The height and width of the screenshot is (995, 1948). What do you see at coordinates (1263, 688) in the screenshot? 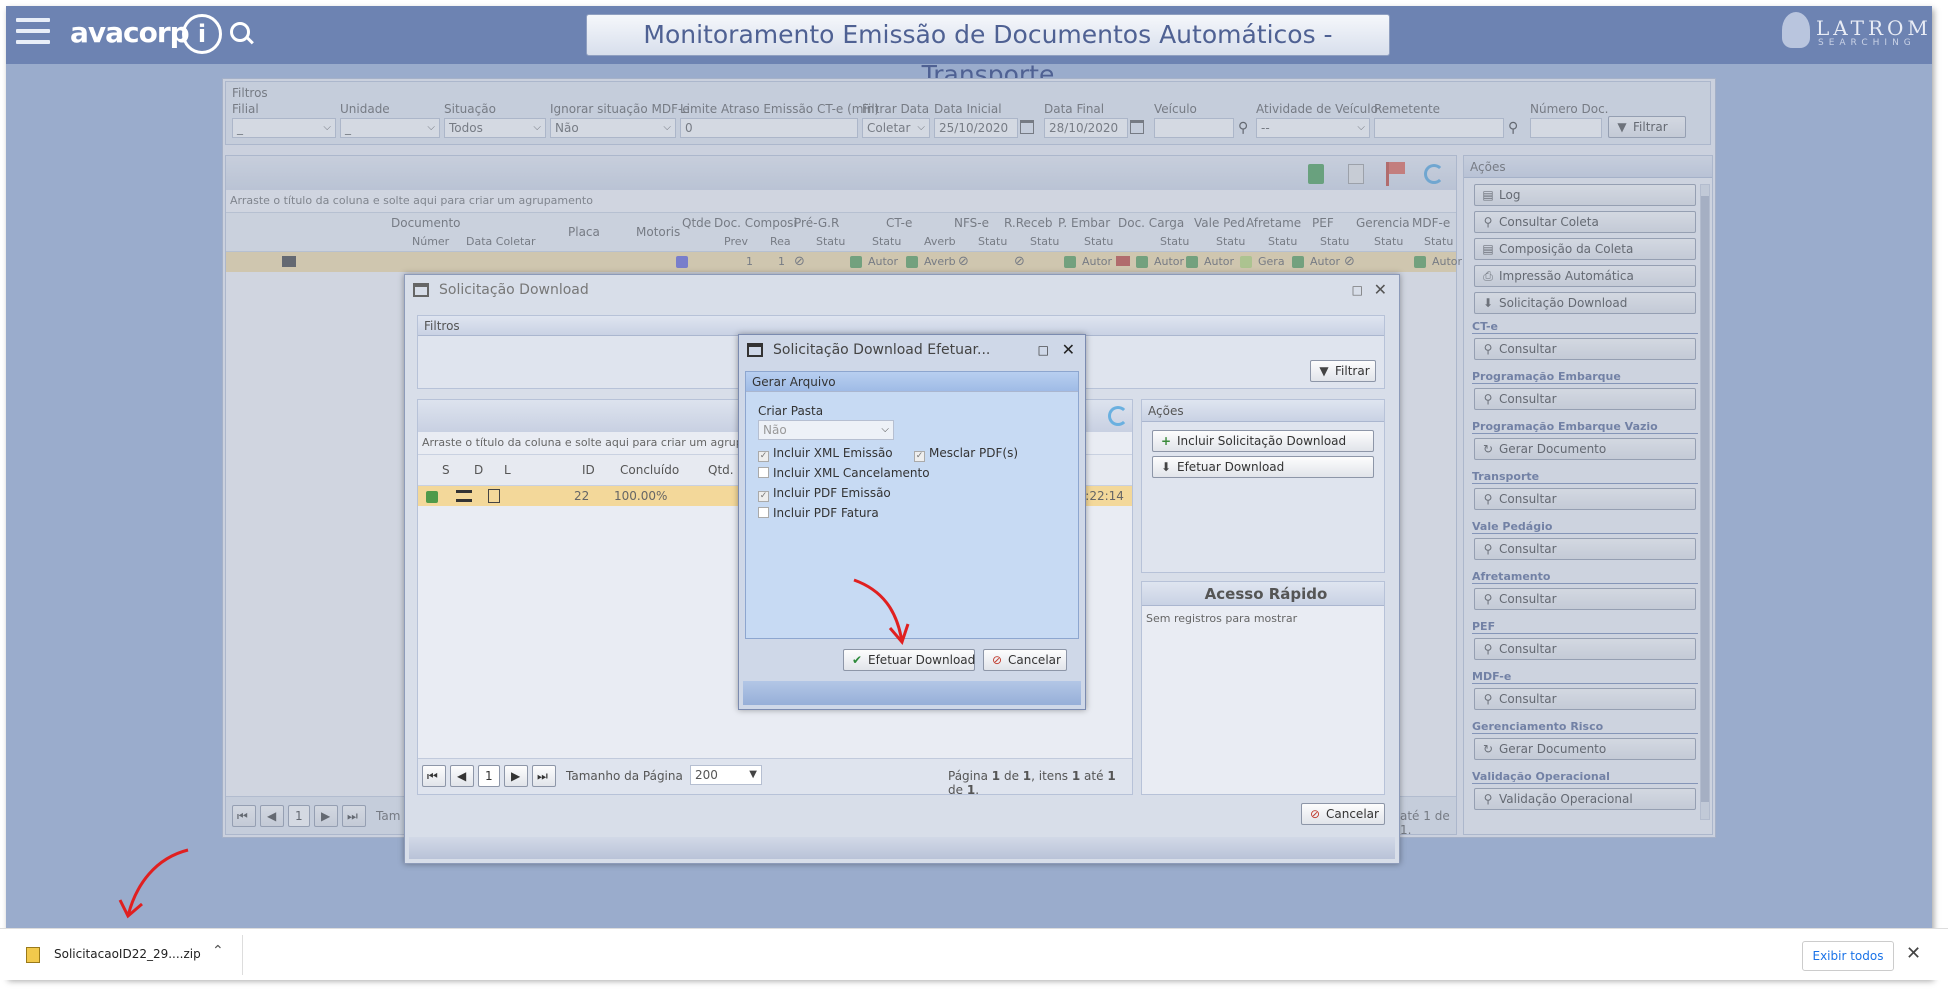
I see `quick-access-panel: Acesso Rápido Sem registros para mostrar` at bounding box center [1263, 688].